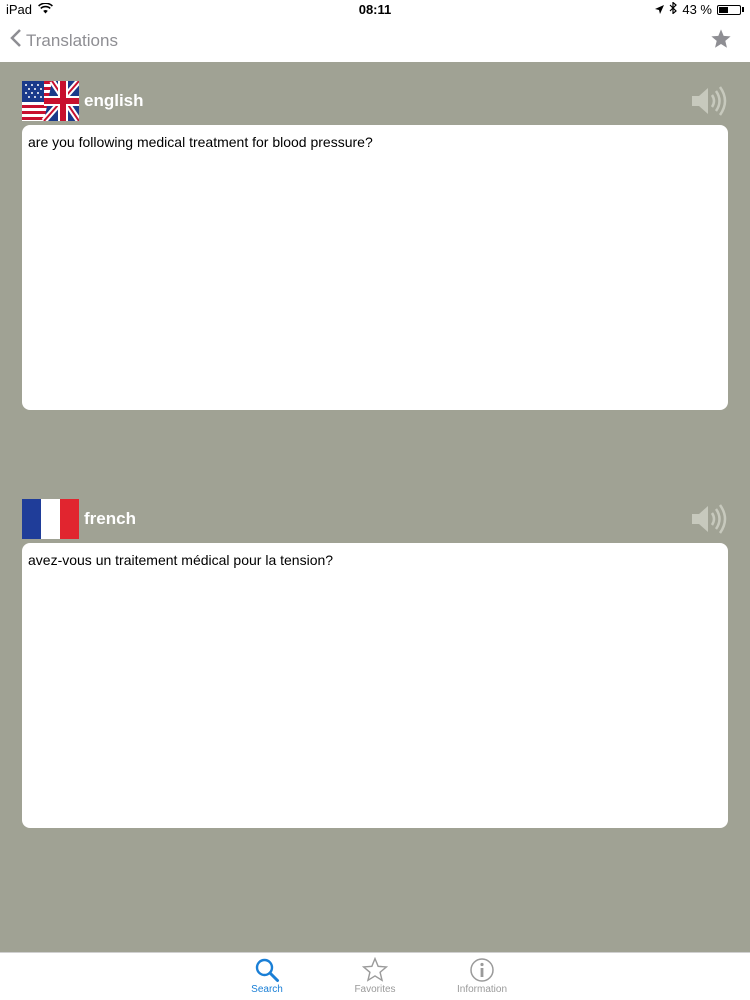  I want to click on battery-fill, so click(723, 9).